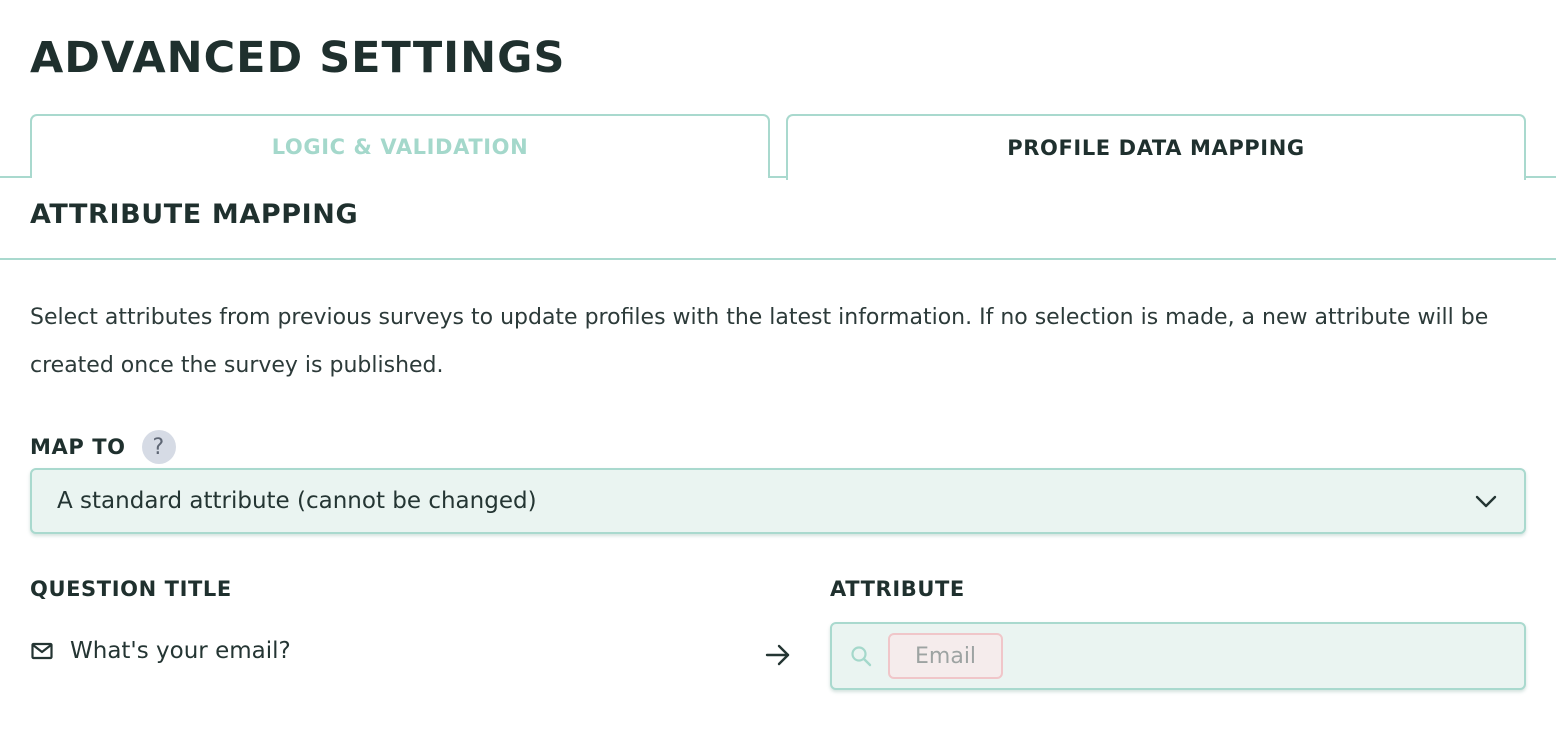 The height and width of the screenshot is (741, 1556). I want to click on attribute-search-input: Email, so click(1178, 656).